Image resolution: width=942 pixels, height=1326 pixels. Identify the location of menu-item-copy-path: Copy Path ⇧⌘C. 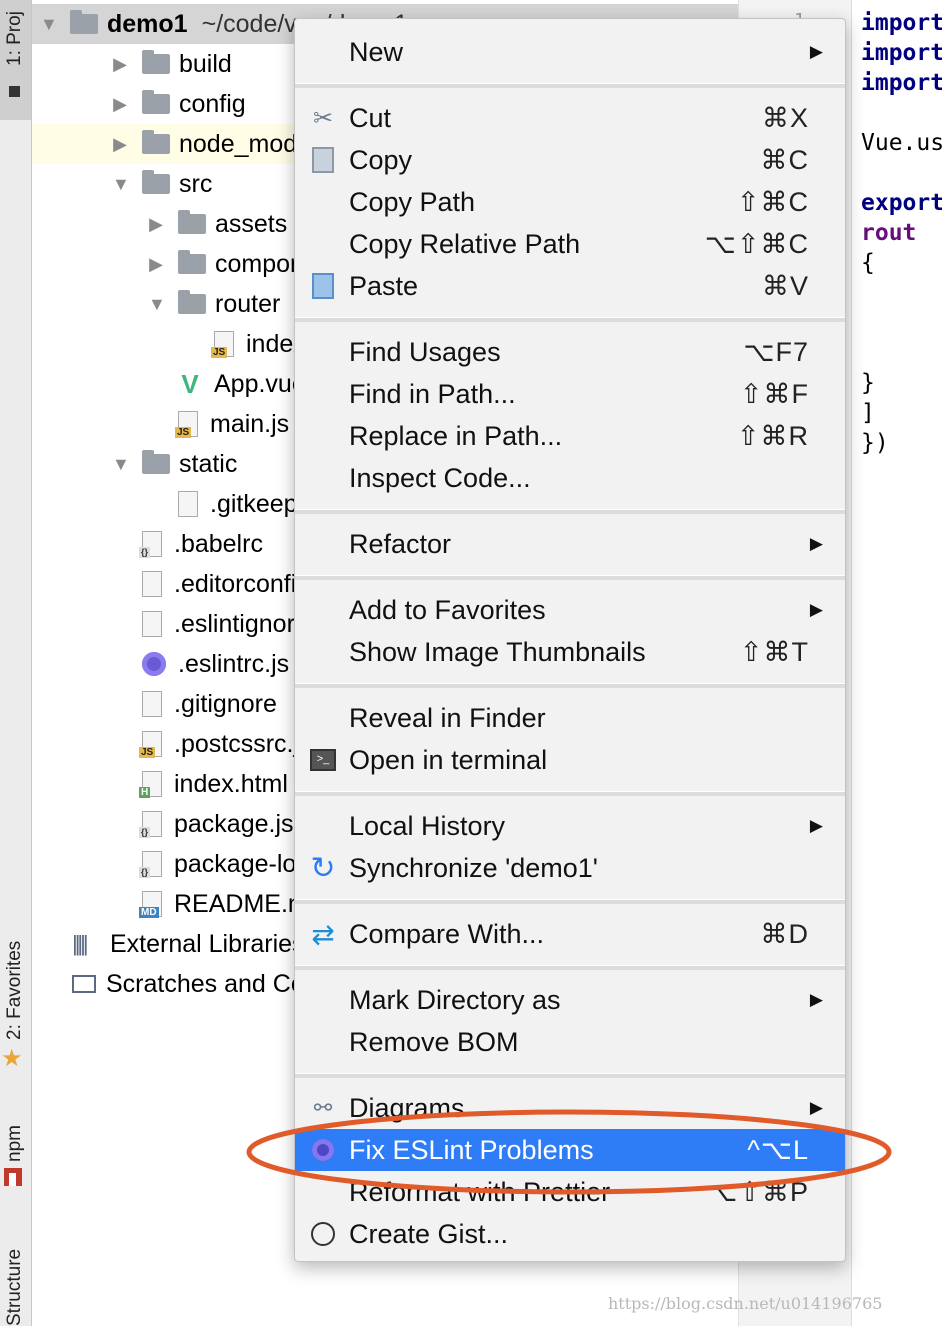
(570, 202).